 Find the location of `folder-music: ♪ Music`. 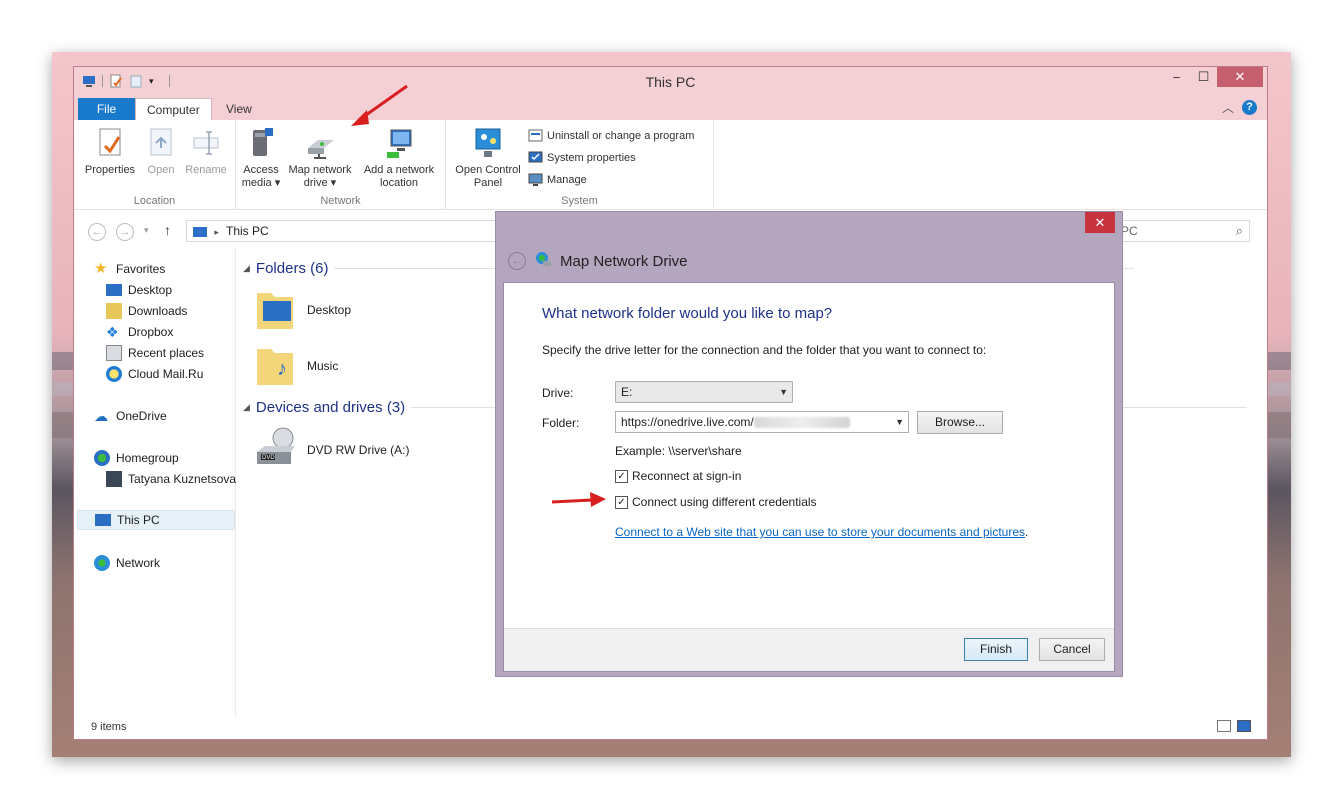

folder-music: ♪ Music is located at coordinates (296, 365).